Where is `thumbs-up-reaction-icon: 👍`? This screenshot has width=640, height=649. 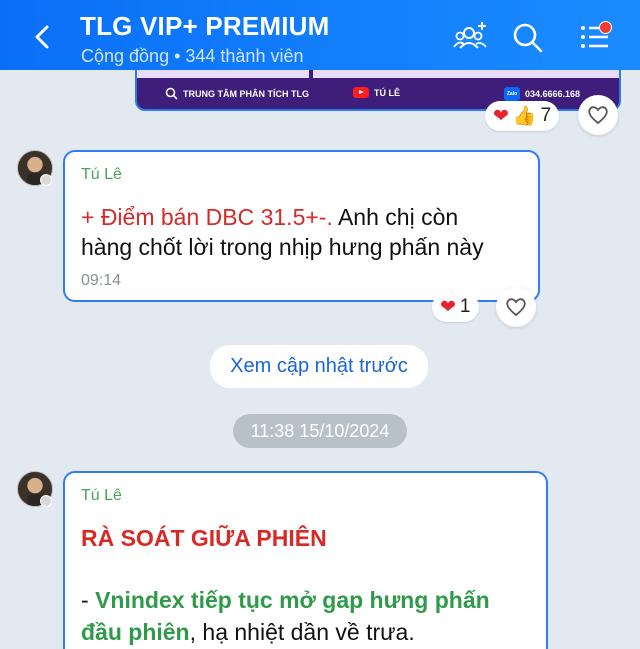
thumbs-up-reaction-icon: 👍 is located at coordinates (524, 116).